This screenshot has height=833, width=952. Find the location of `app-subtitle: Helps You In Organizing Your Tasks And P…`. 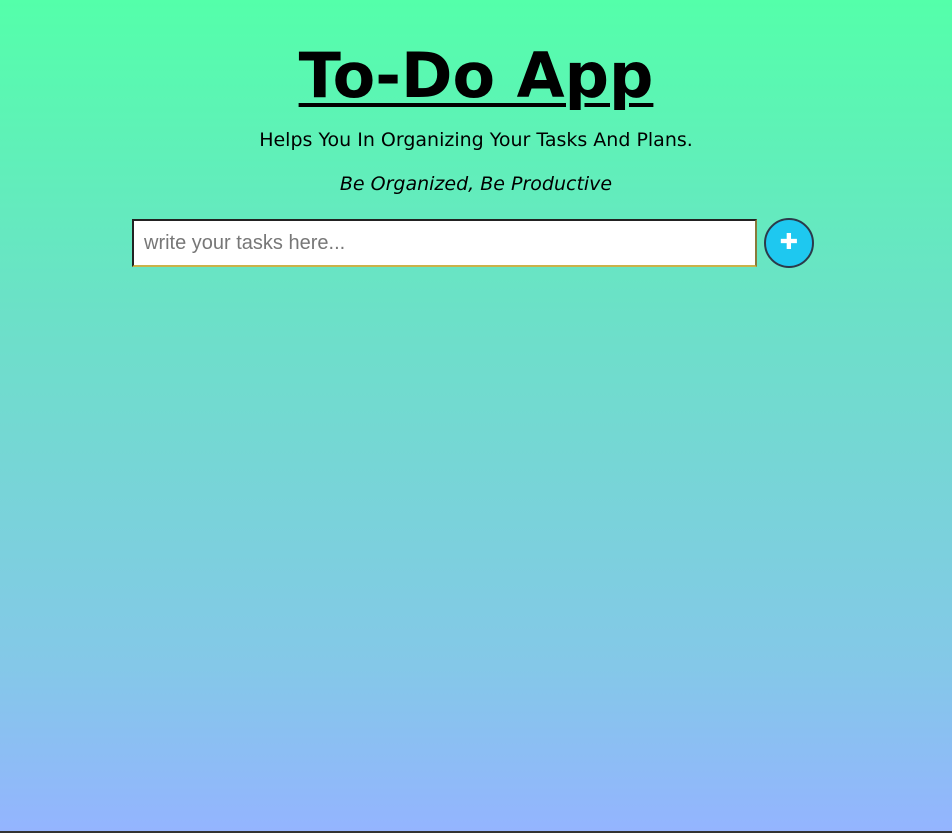

app-subtitle: Helps You In Organizing Your Tasks And P… is located at coordinates (476, 140).